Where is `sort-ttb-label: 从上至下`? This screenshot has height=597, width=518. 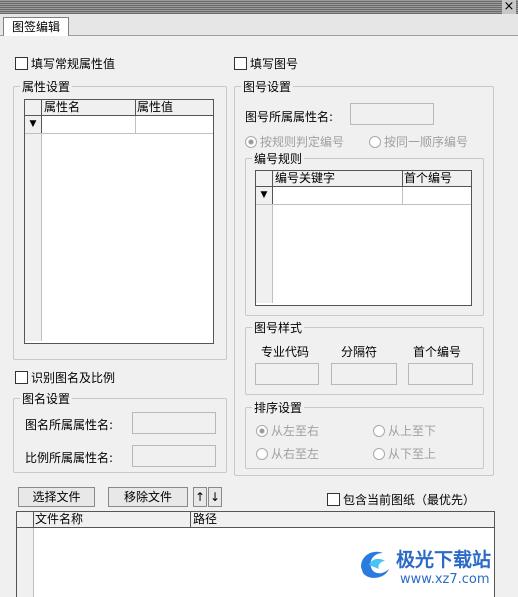 sort-ttb-label: 从上至下 is located at coordinates (412, 431).